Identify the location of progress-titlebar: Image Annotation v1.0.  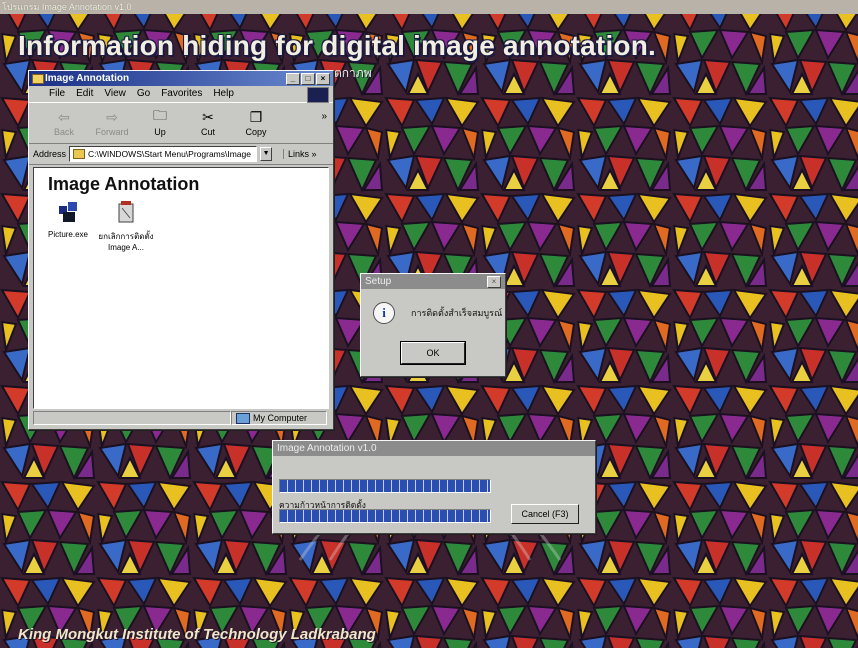
(434, 448).